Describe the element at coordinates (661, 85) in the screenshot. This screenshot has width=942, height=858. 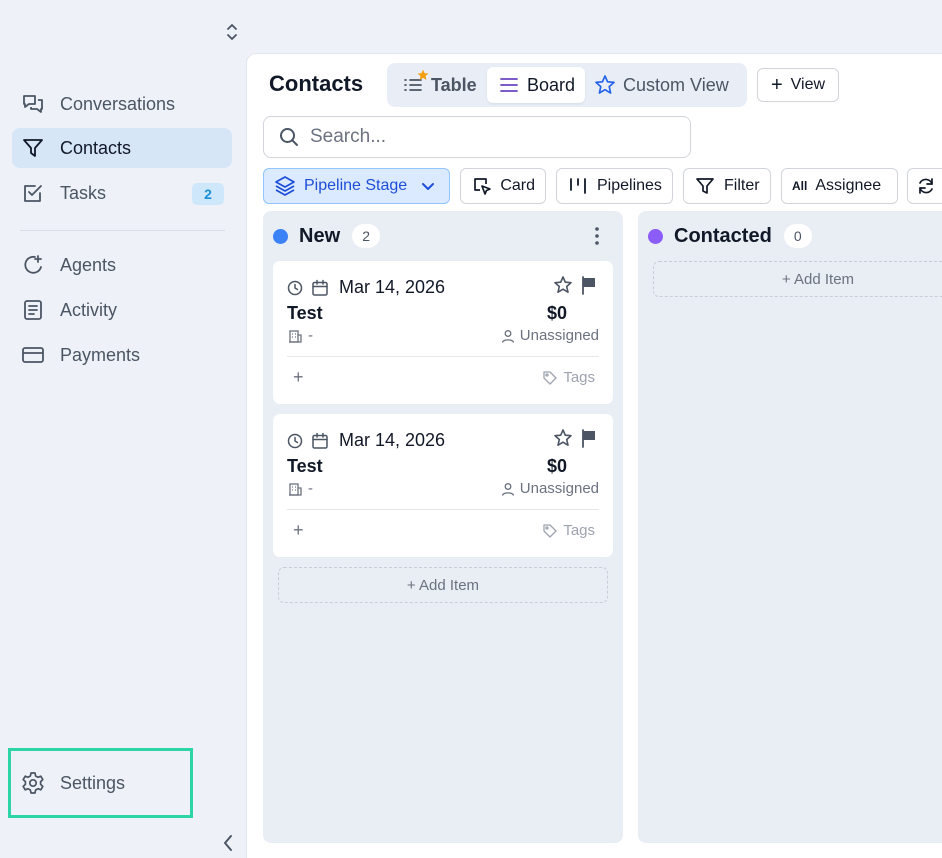
I see `tab-custom-view: Custom View` at that location.